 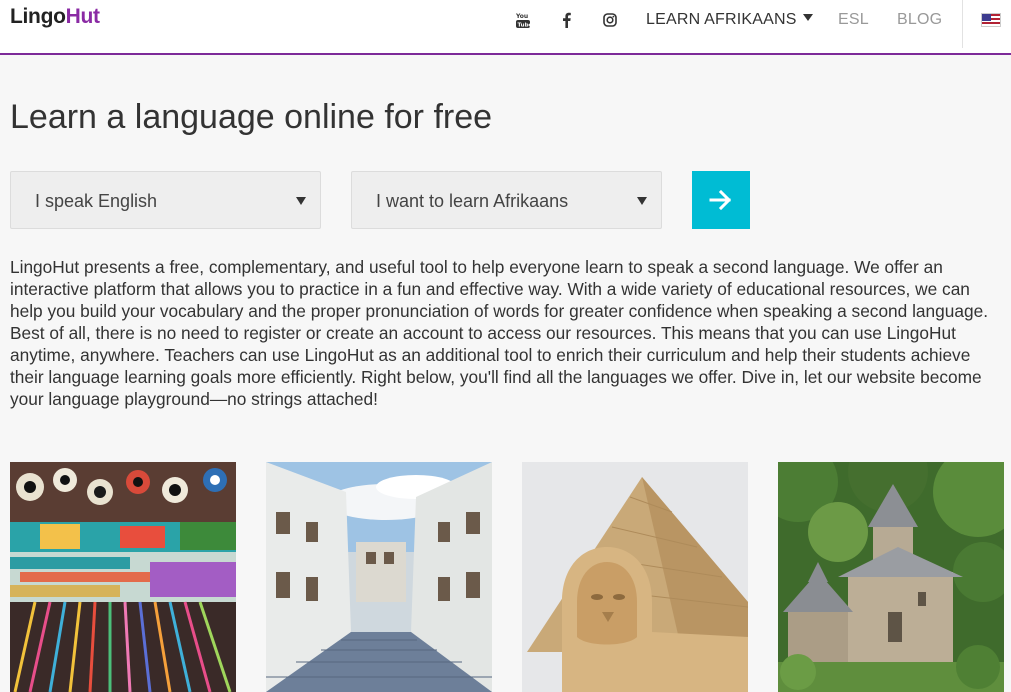 What do you see at coordinates (472, 201) in the screenshot?
I see `learn-select-value: I want to learn Afrikaans` at bounding box center [472, 201].